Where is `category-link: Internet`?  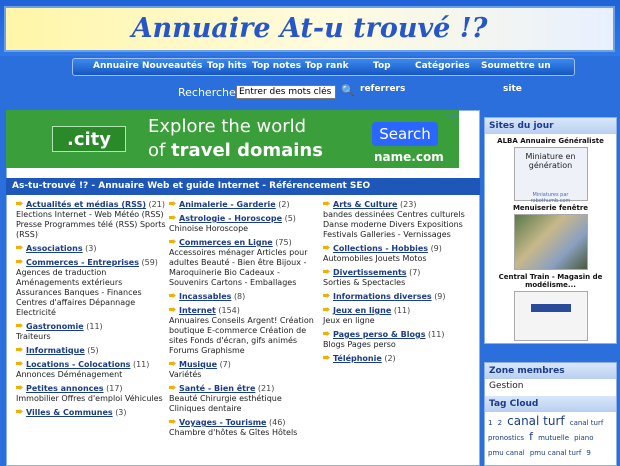
category-link: Internet is located at coordinates (197, 310).